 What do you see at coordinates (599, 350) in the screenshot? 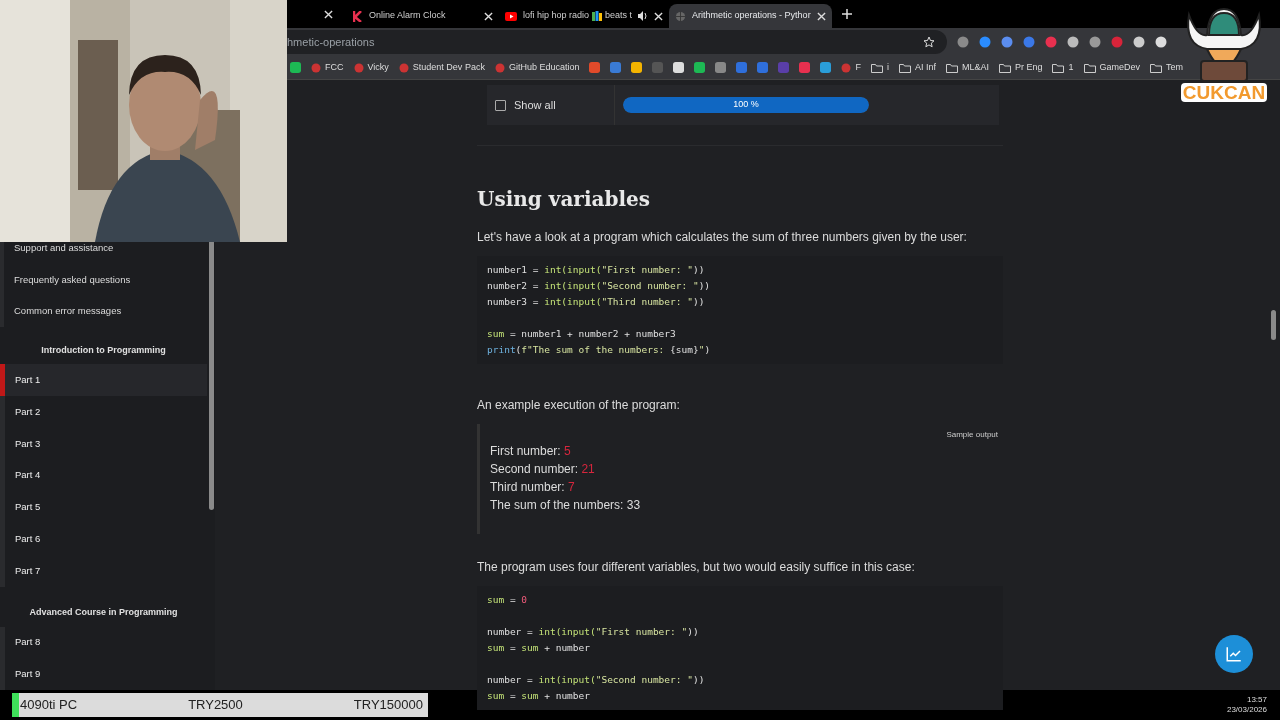
I see `code-line: print(f"The sum of the numbers: {sum}")` at bounding box center [599, 350].